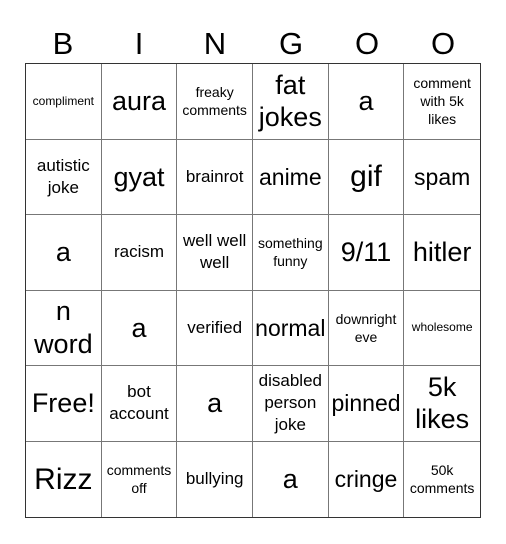 This screenshot has width=506, height=544. What do you see at coordinates (442, 253) in the screenshot?
I see `bingo-cell: hitler` at bounding box center [442, 253].